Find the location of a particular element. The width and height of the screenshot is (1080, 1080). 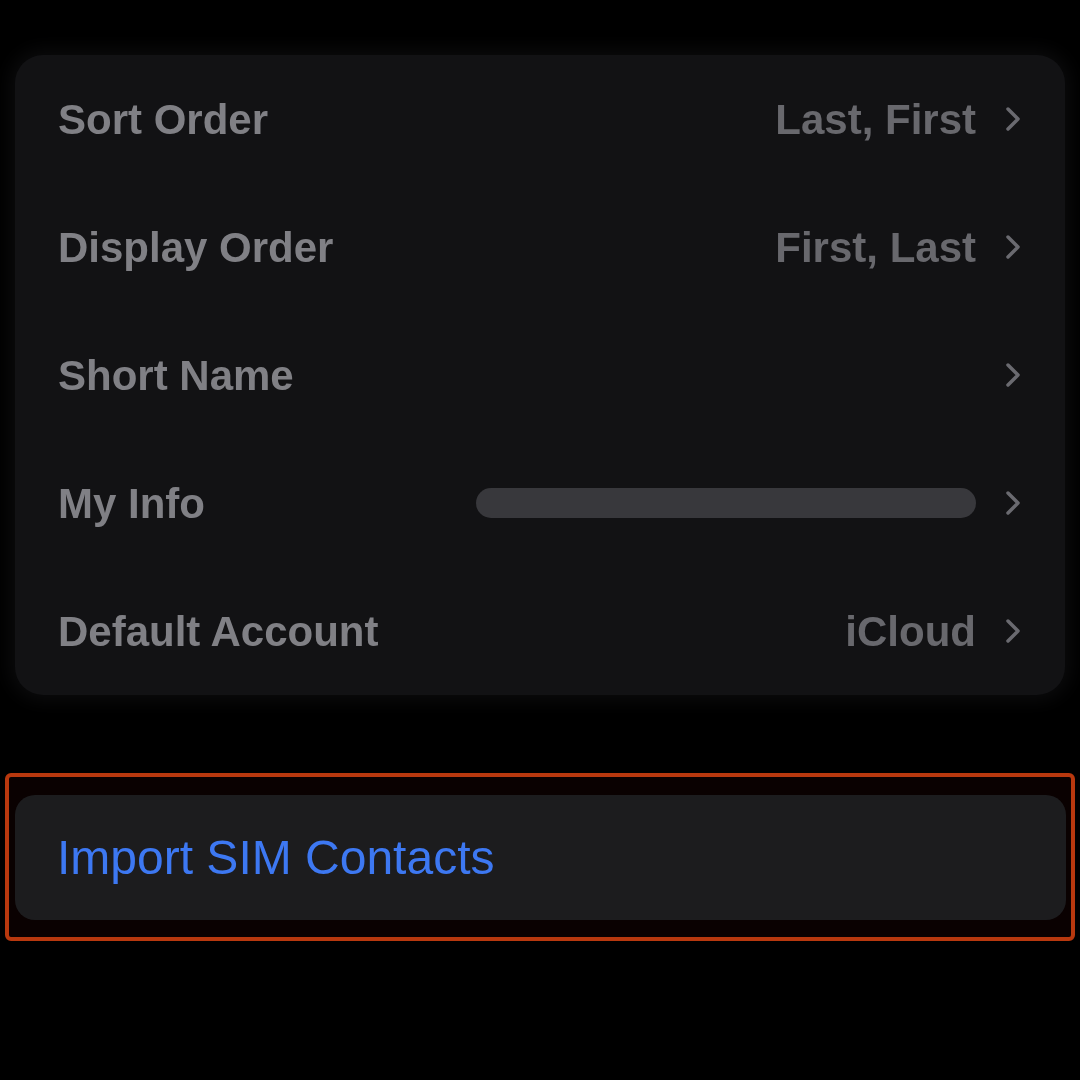

setting-value: iCloud is located at coordinates (910, 631).